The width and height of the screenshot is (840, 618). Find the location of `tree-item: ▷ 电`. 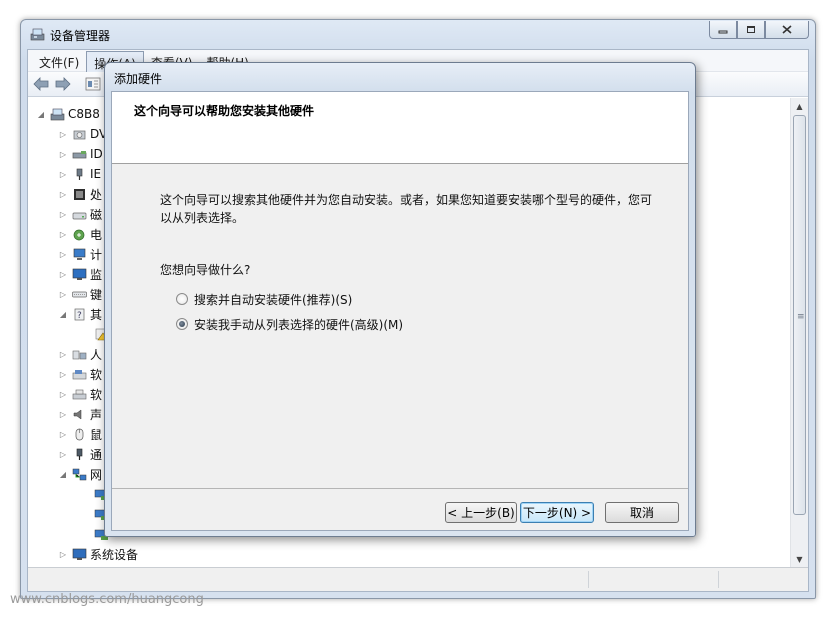

tree-item: ▷ 电 is located at coordinates (80, 234).